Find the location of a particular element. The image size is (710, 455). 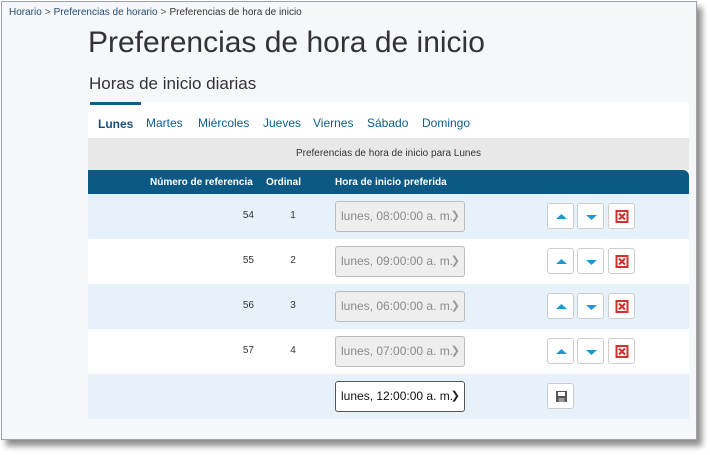

breadcrumb-link-horario: Horario is located at coordinates (25, 12).